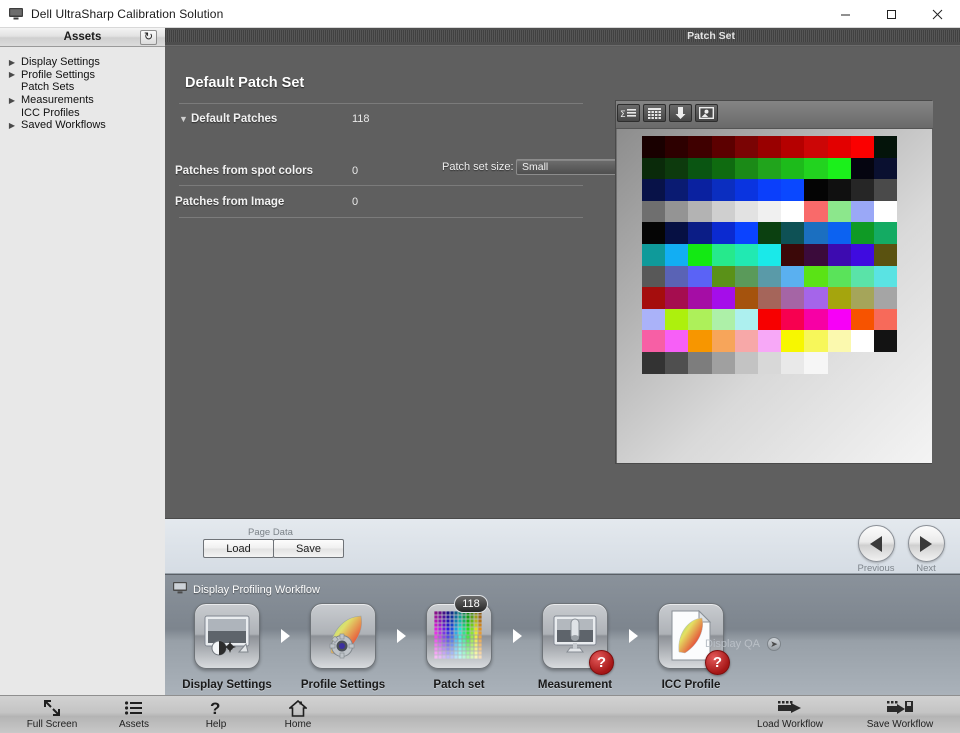 The width and height of the screenshot is (960, 733). I want to click on taskbar-button-save-workflow: Save Workflow, so click(900, 714).